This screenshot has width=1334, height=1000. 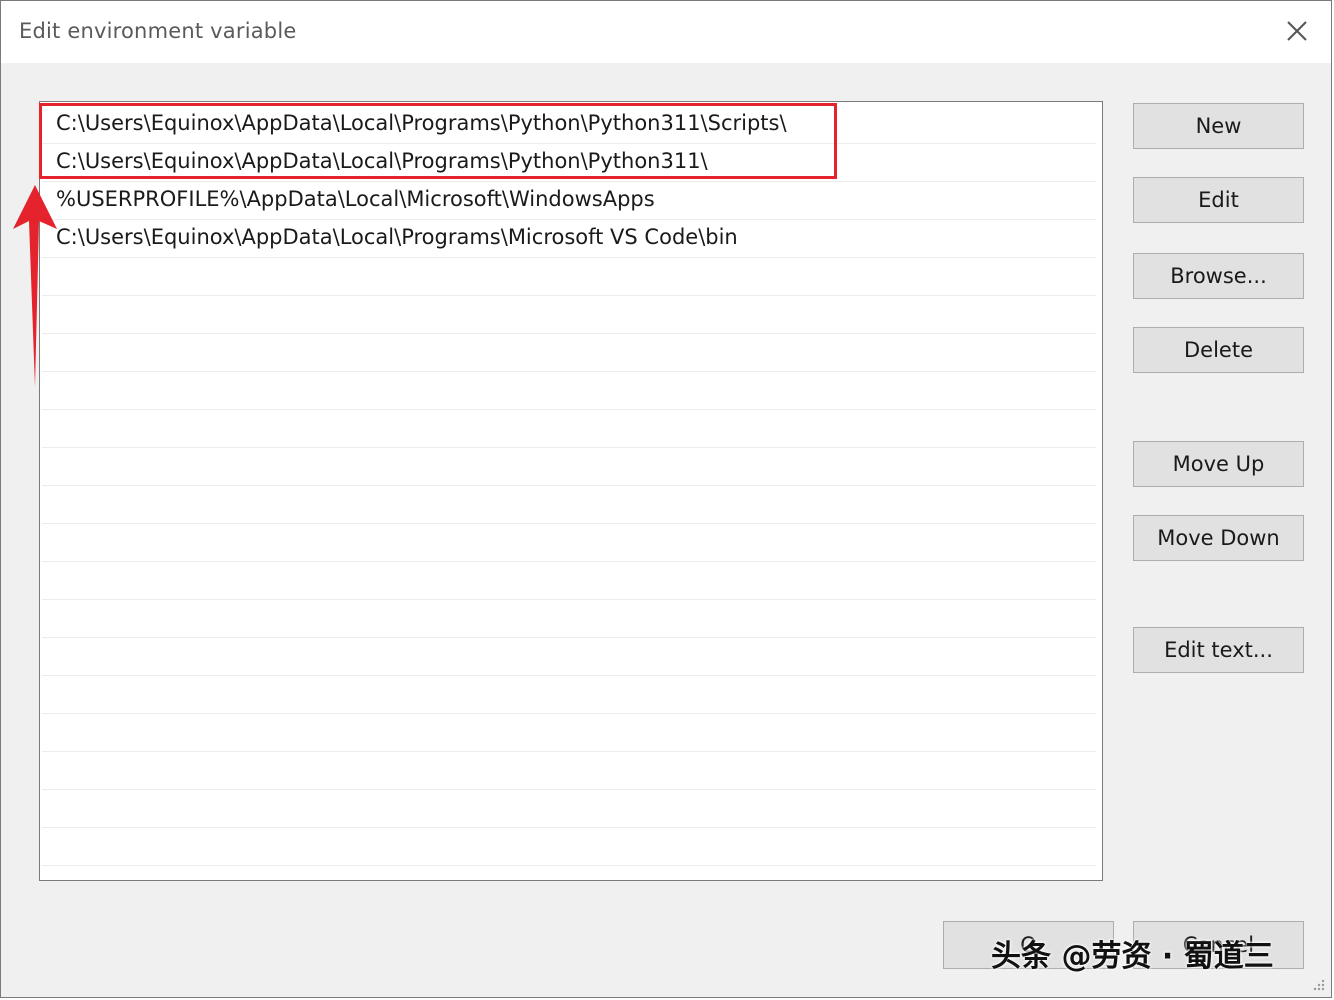 I want to click on watermark: 头条 @劳资 · 蜀道三, so click(x=1132, y=956).